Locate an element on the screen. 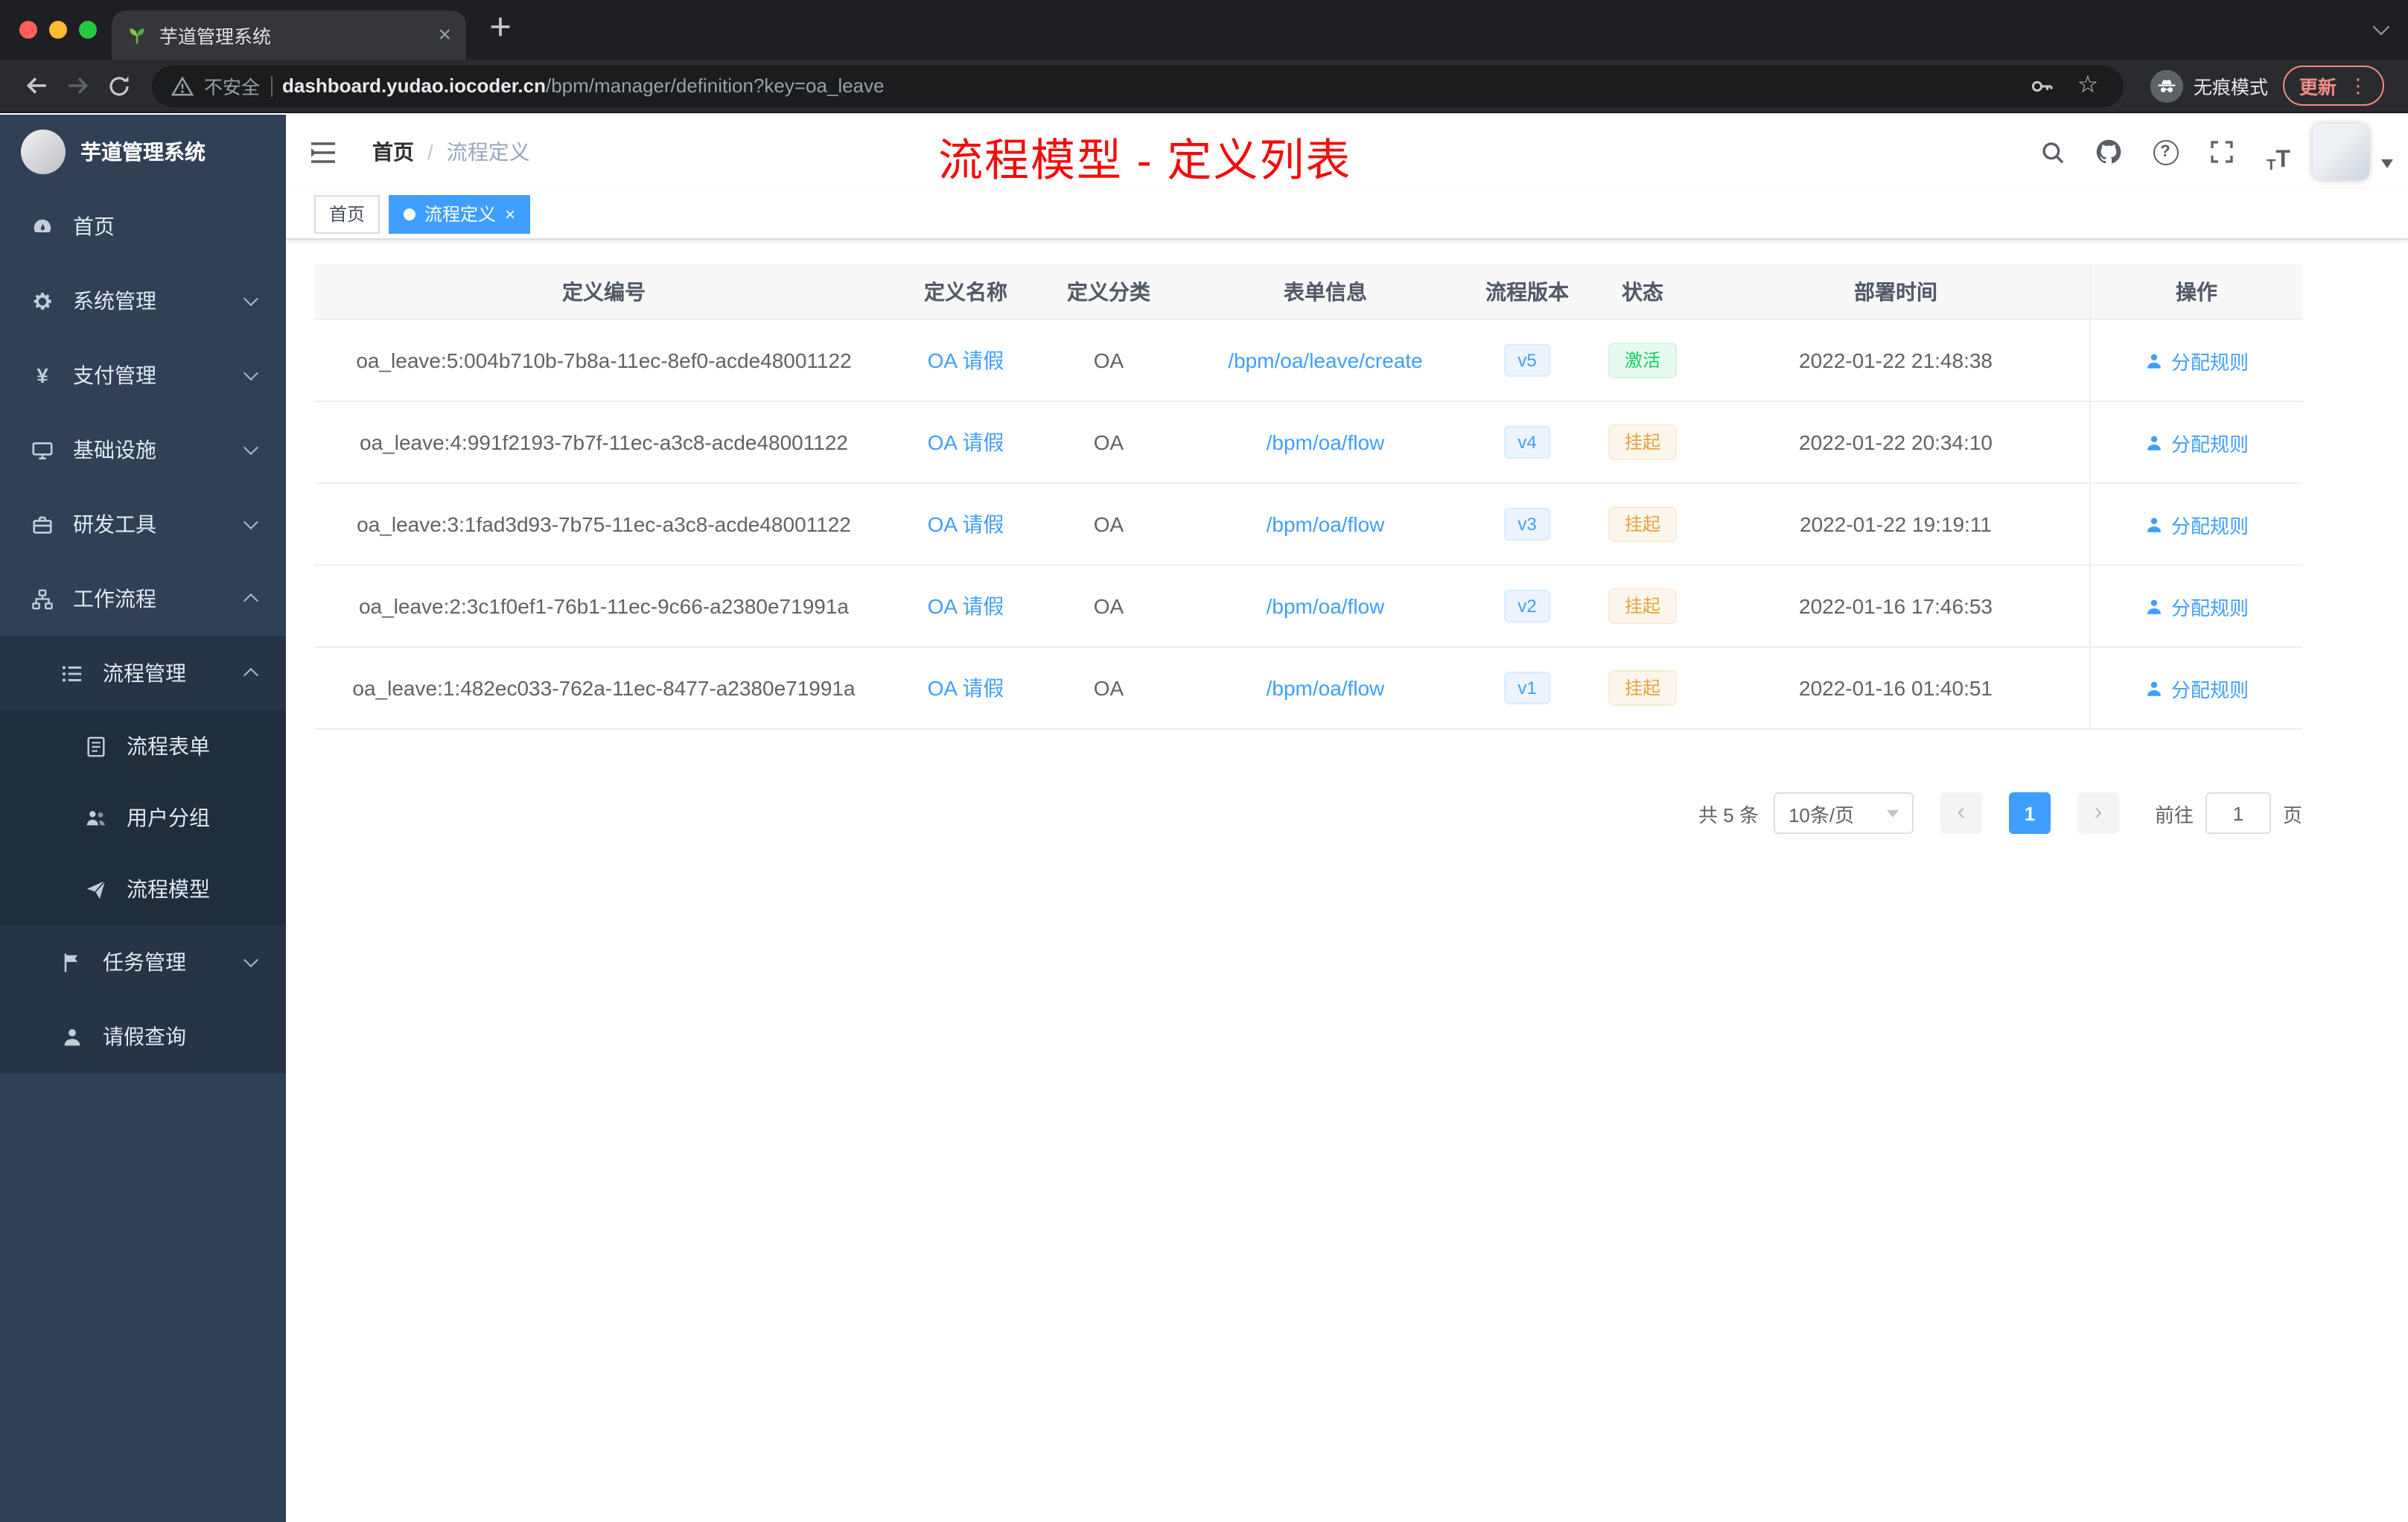 Image resolution: width=2408 pixels, height=1522 pixels. version-tag: v2 is located at coordinates (1527, 606).